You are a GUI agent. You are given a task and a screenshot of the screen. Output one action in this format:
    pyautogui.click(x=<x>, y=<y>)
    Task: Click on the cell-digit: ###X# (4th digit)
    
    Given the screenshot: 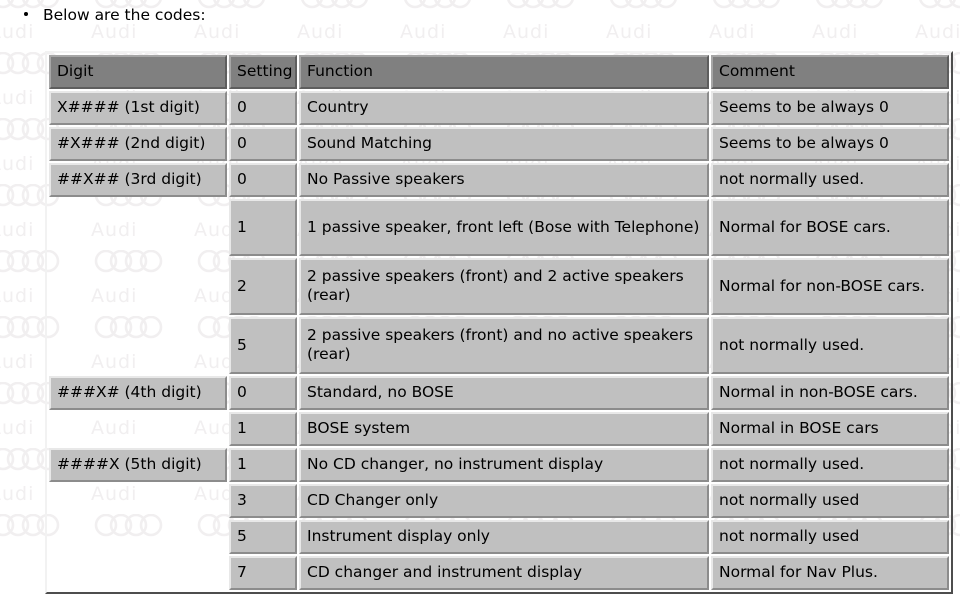 What is the action you would take?
    pyautogui.click(x=138, y=393)
    